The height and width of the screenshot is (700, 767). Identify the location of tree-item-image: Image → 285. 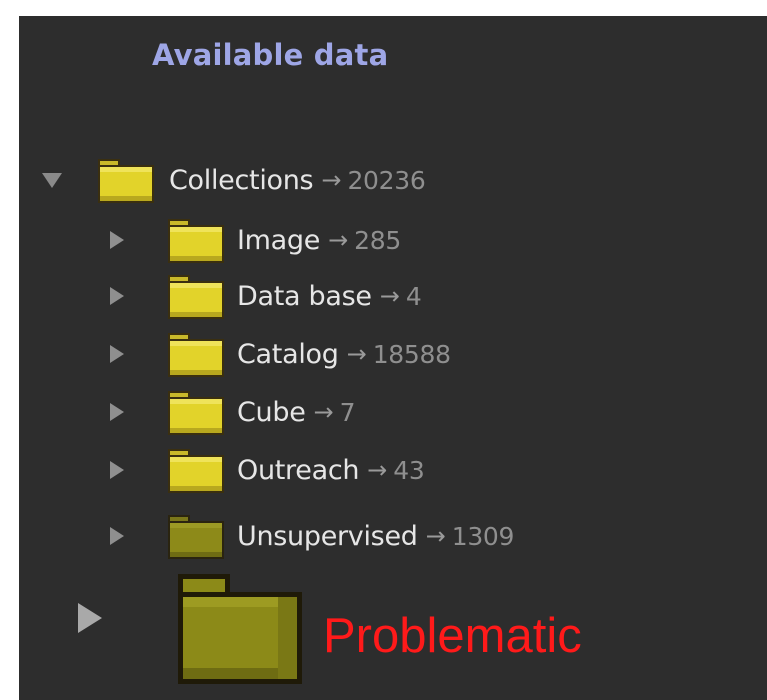
(255, 240).